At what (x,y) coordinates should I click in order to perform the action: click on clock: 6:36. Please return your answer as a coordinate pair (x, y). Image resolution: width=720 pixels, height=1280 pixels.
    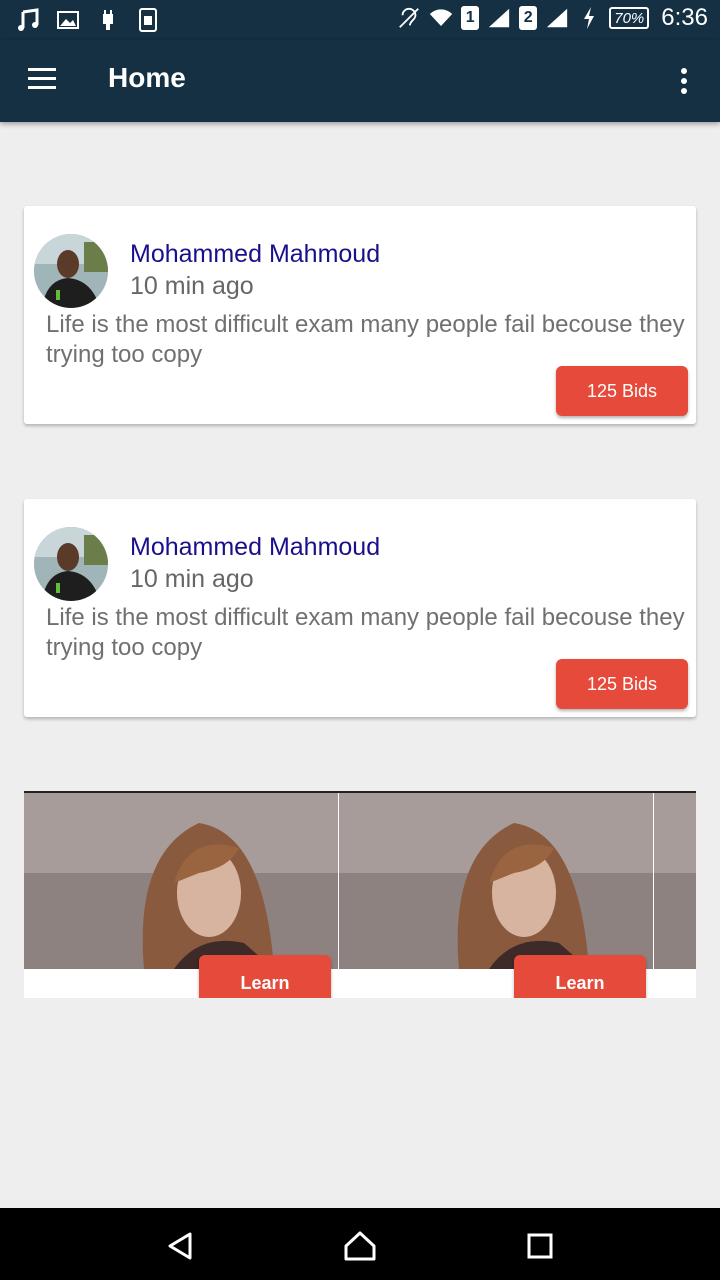
    Looking at the image, I should click on (684, 17).